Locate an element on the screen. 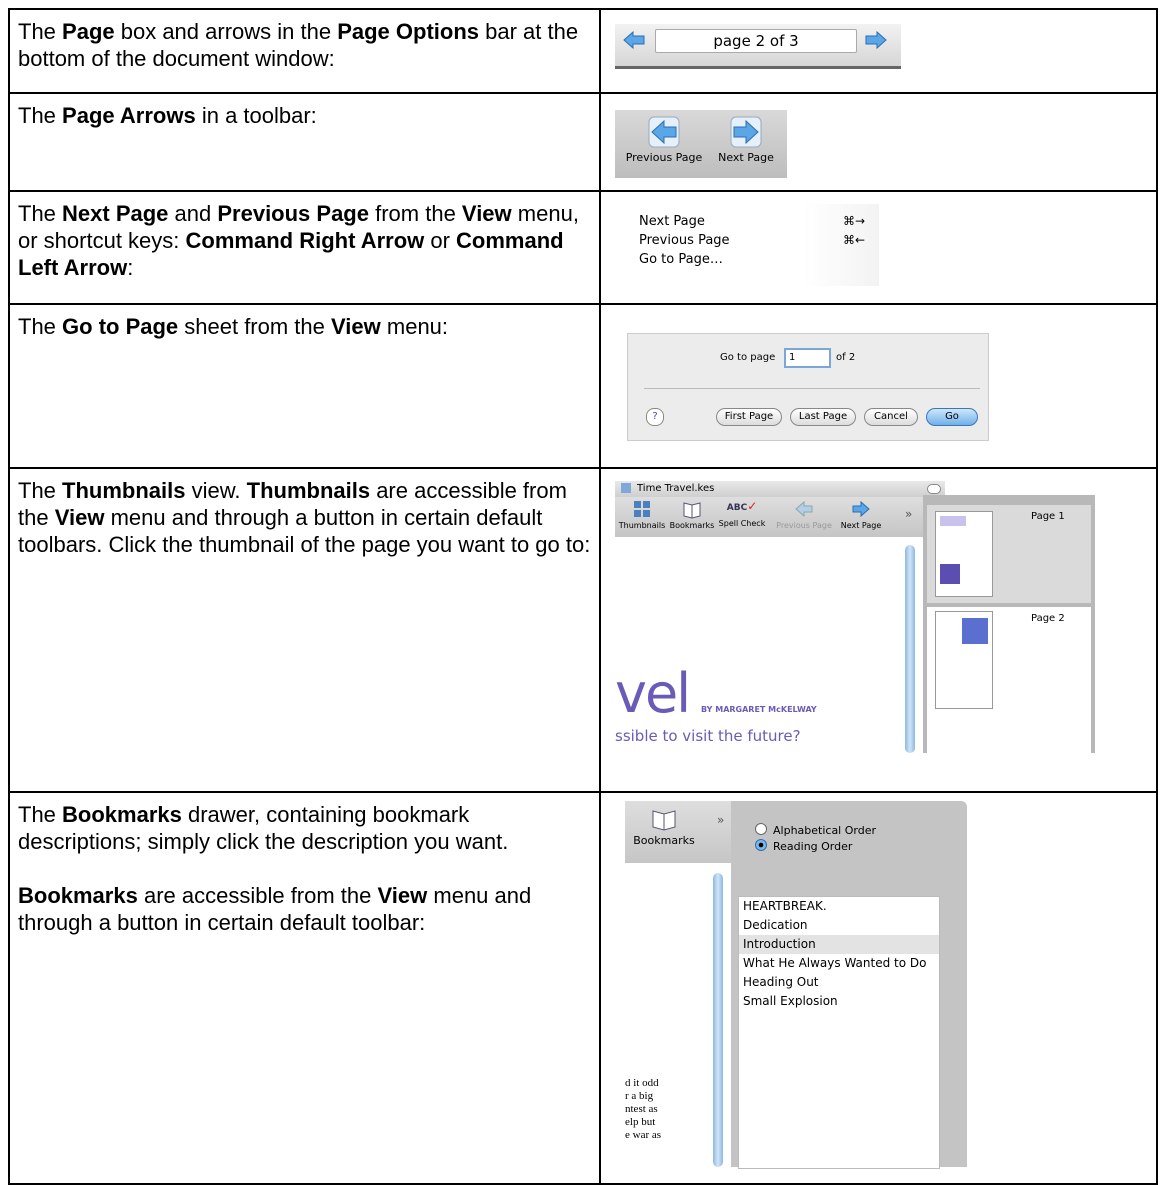 The width and height of the screenshot is (1161, 1185). text: view. is located at coordinates (216, 490).